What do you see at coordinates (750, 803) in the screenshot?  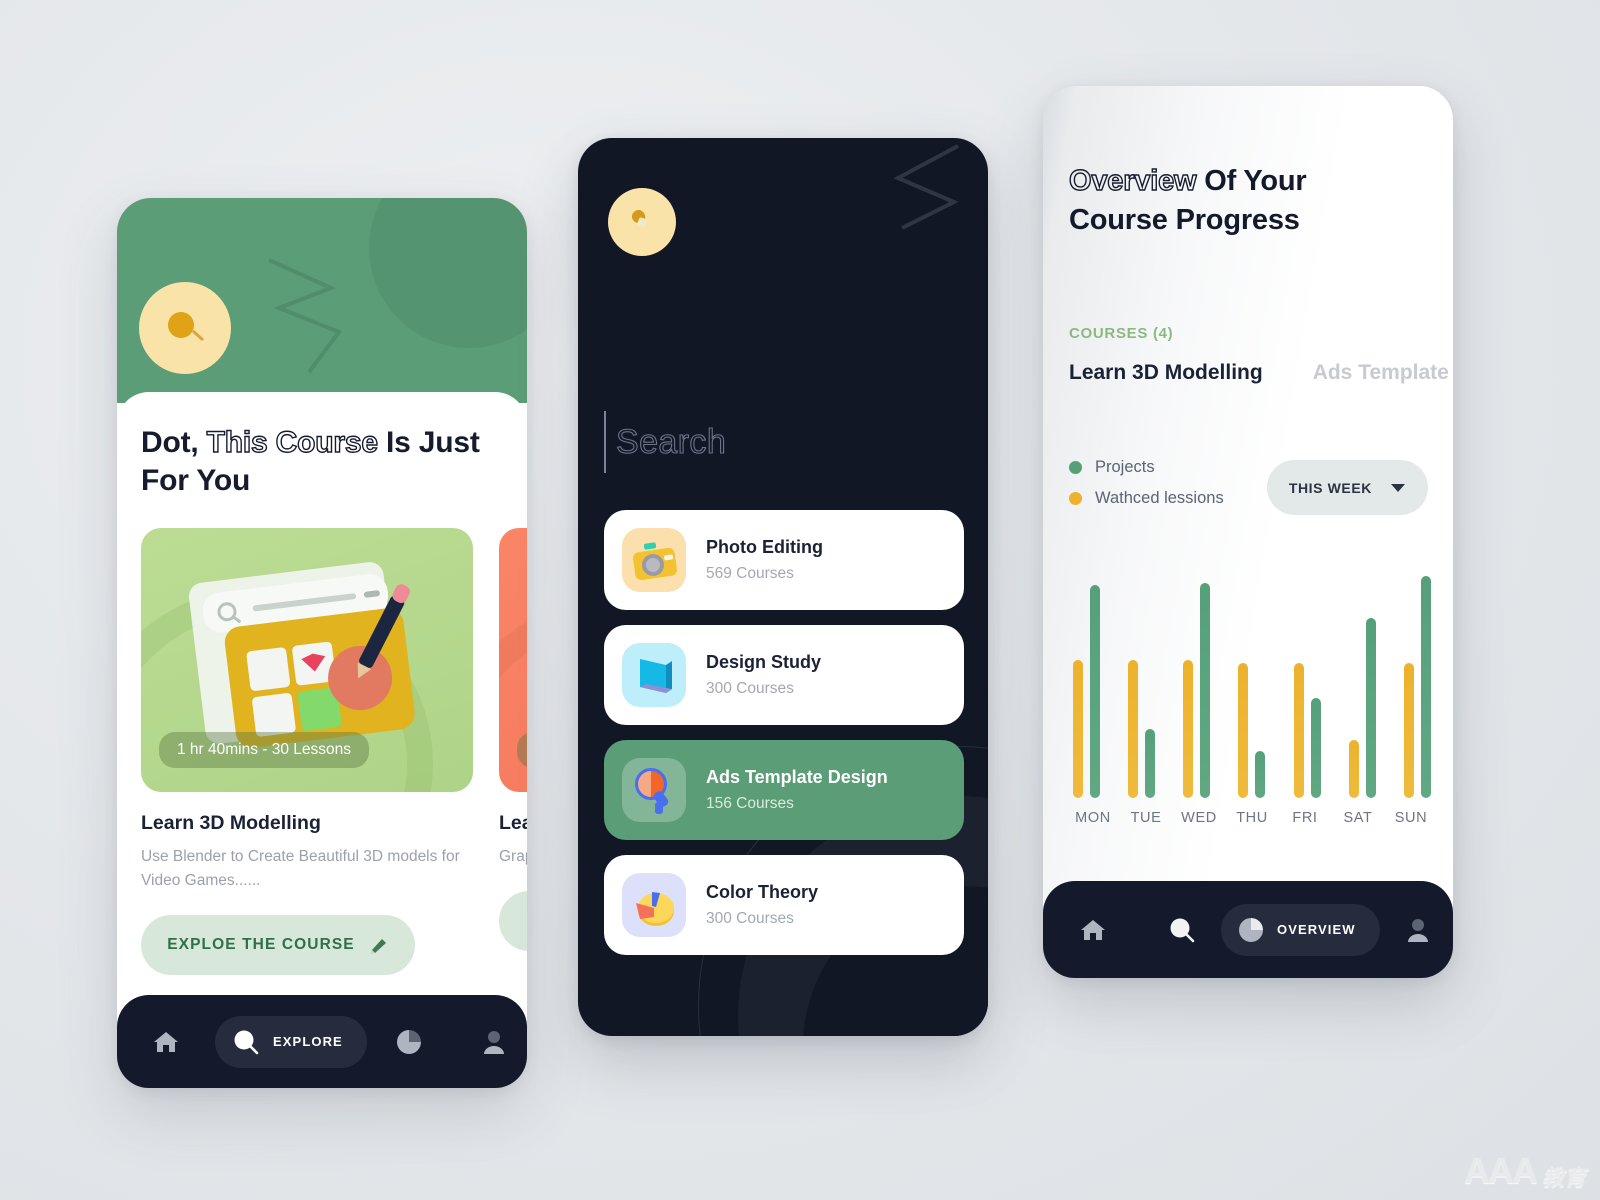 I see `category-count: 156 Courses` at bounding box center [750, 803].